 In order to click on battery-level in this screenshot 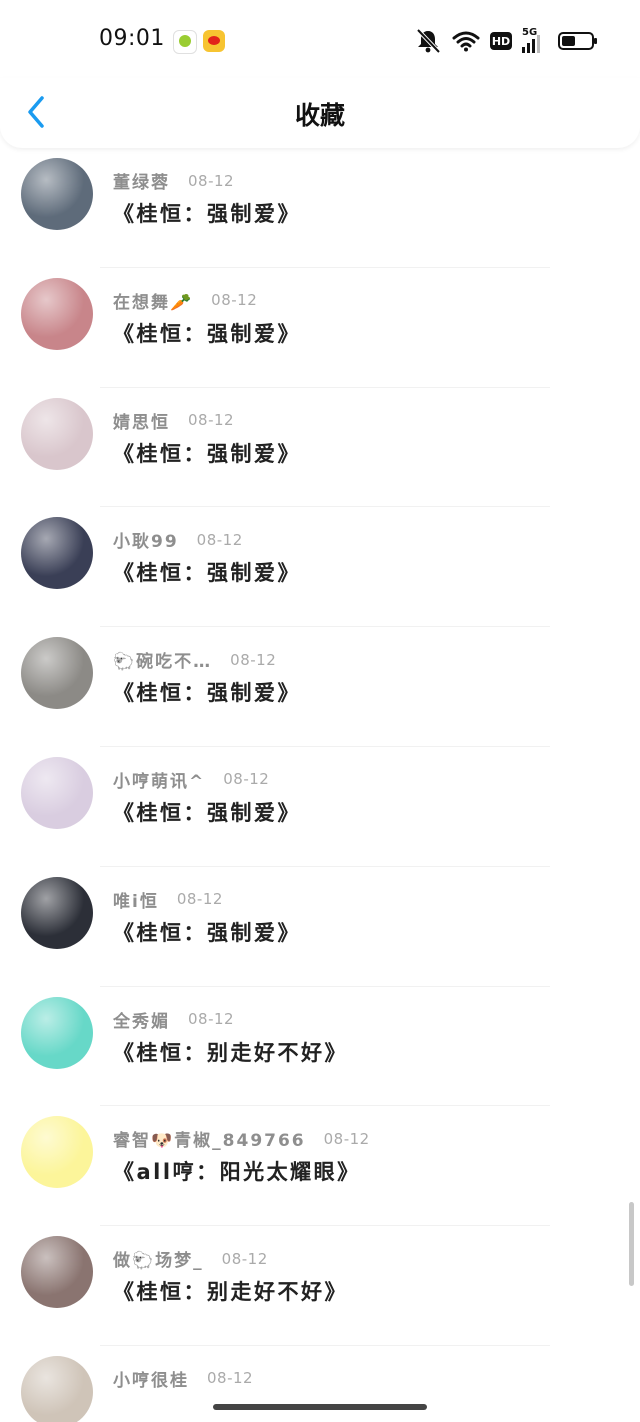, I will do `click(568, 41)`.